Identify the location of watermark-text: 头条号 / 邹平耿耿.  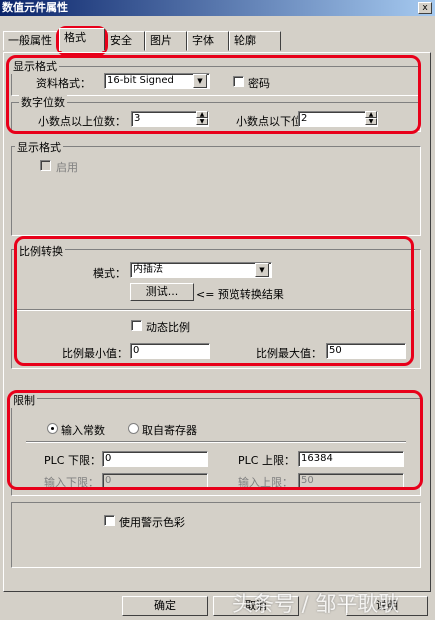
(316, 604).